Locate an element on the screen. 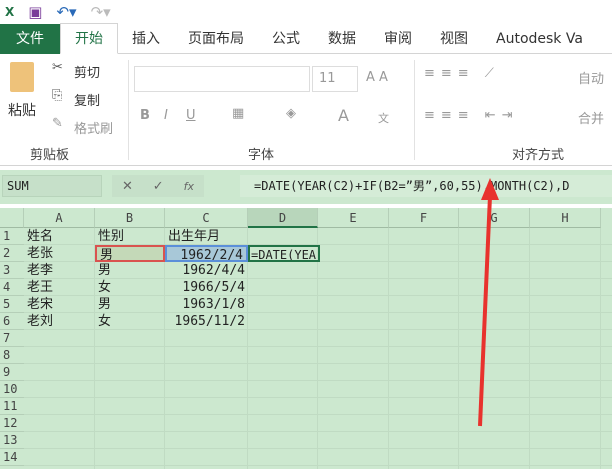 The image size is (612, 469). row-header-11: 11 is located at coordinates (12, 406).